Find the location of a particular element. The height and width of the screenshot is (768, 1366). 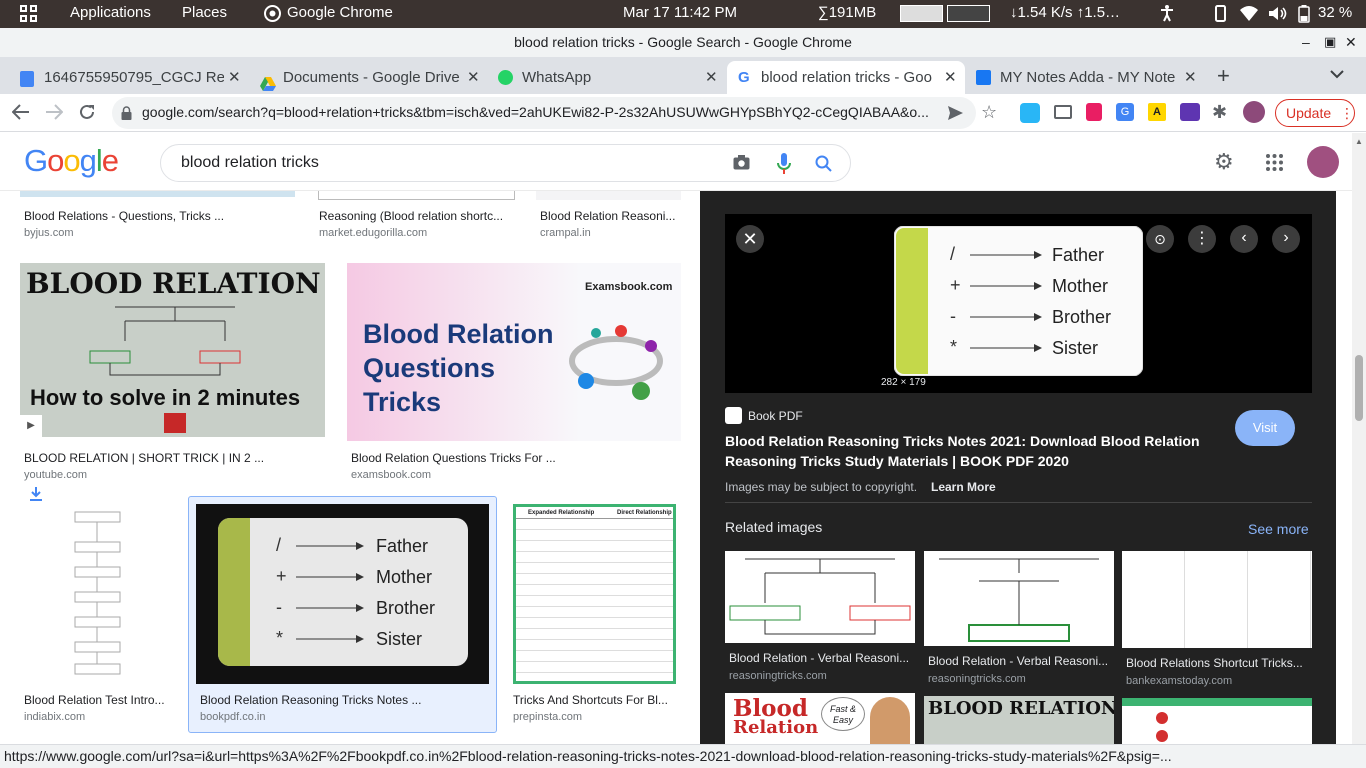

extensions-puzzle-icon: ✱ is located at coordinates (1219, 112).